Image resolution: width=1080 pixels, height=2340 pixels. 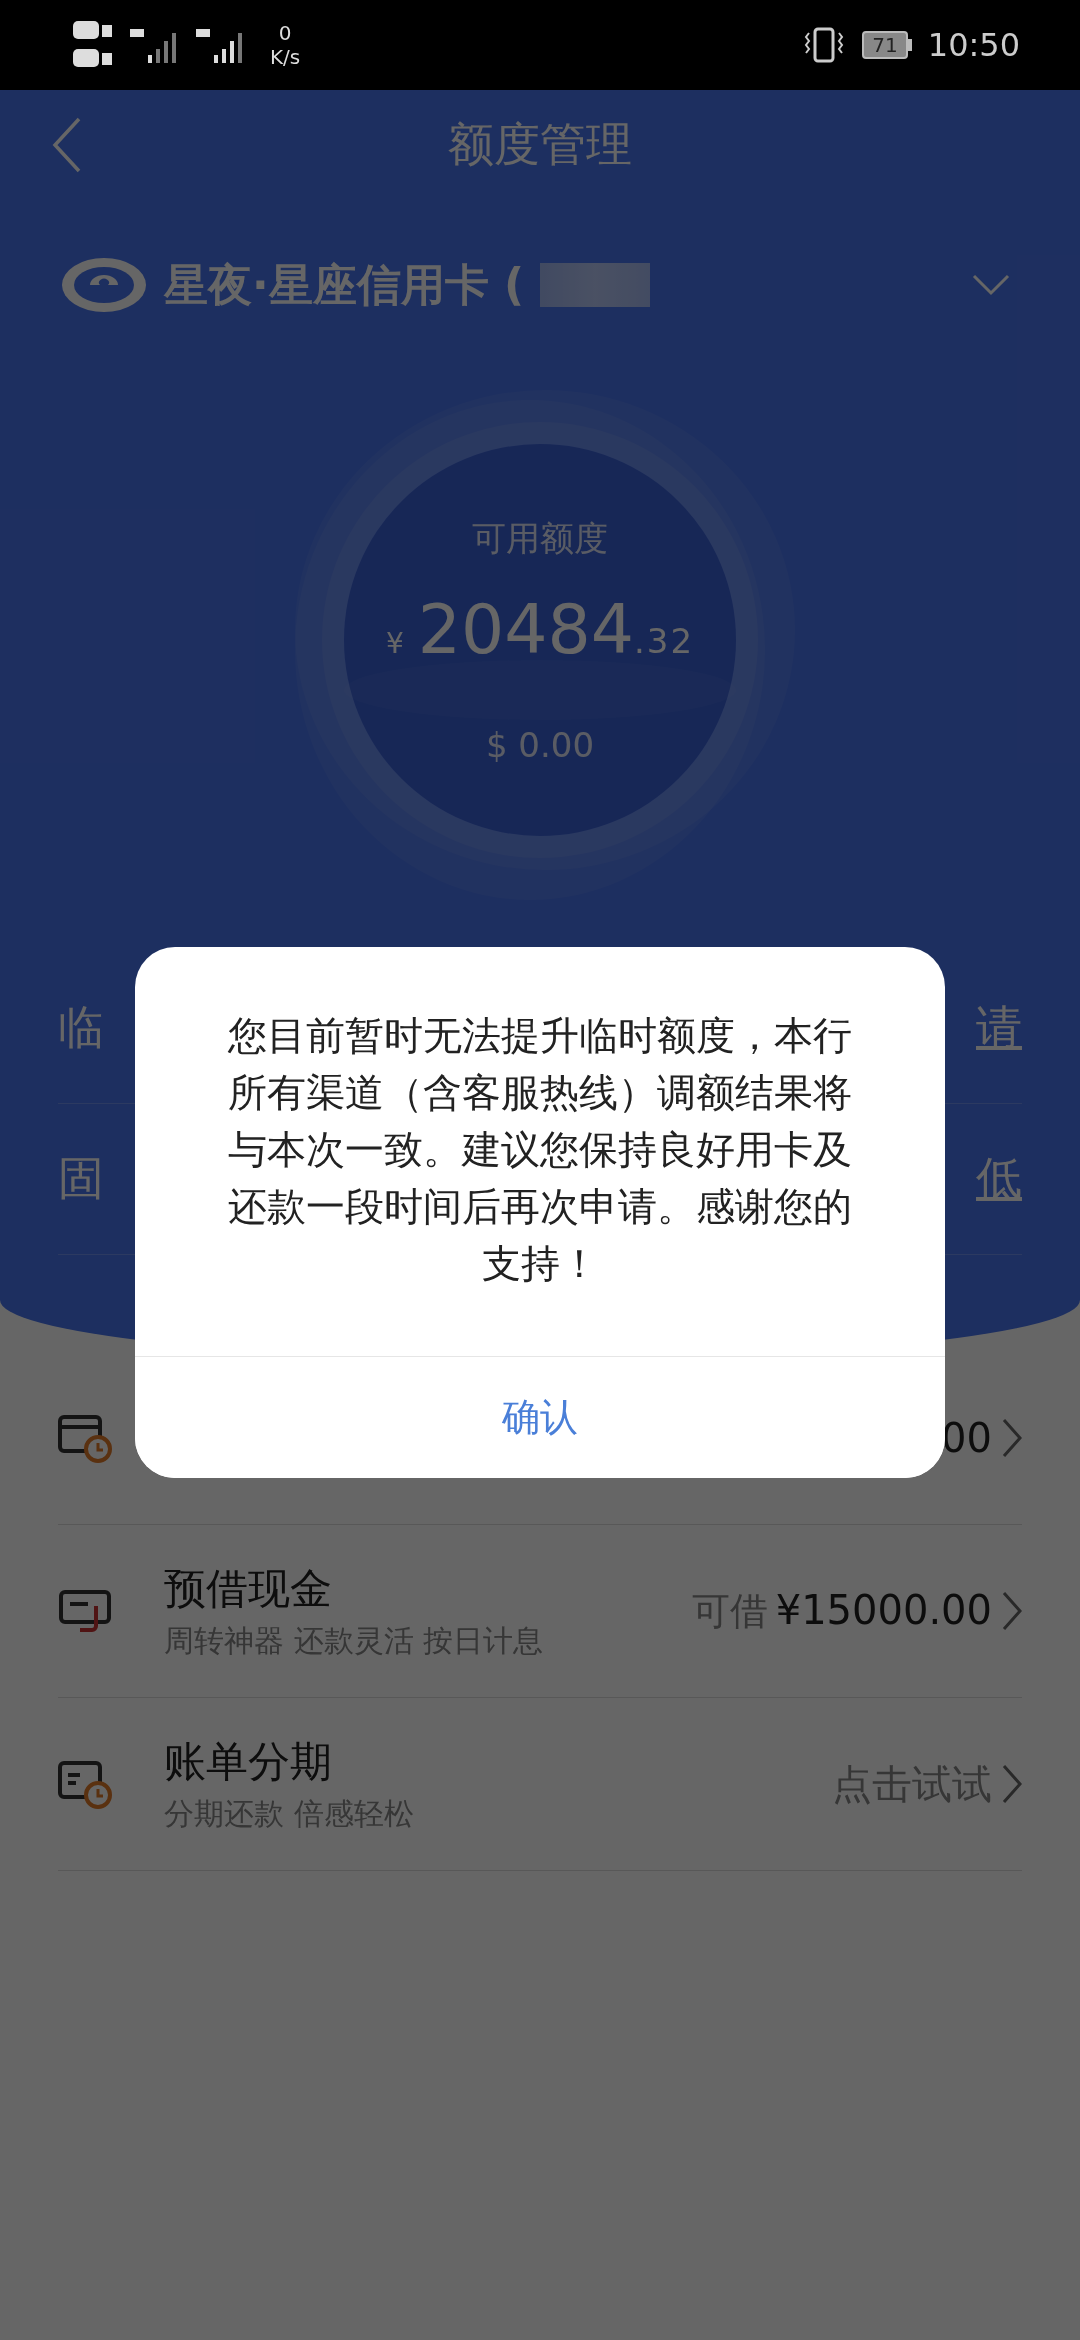 I want to click on usd-balance: $ 0.00, so click(x=540, y=744).